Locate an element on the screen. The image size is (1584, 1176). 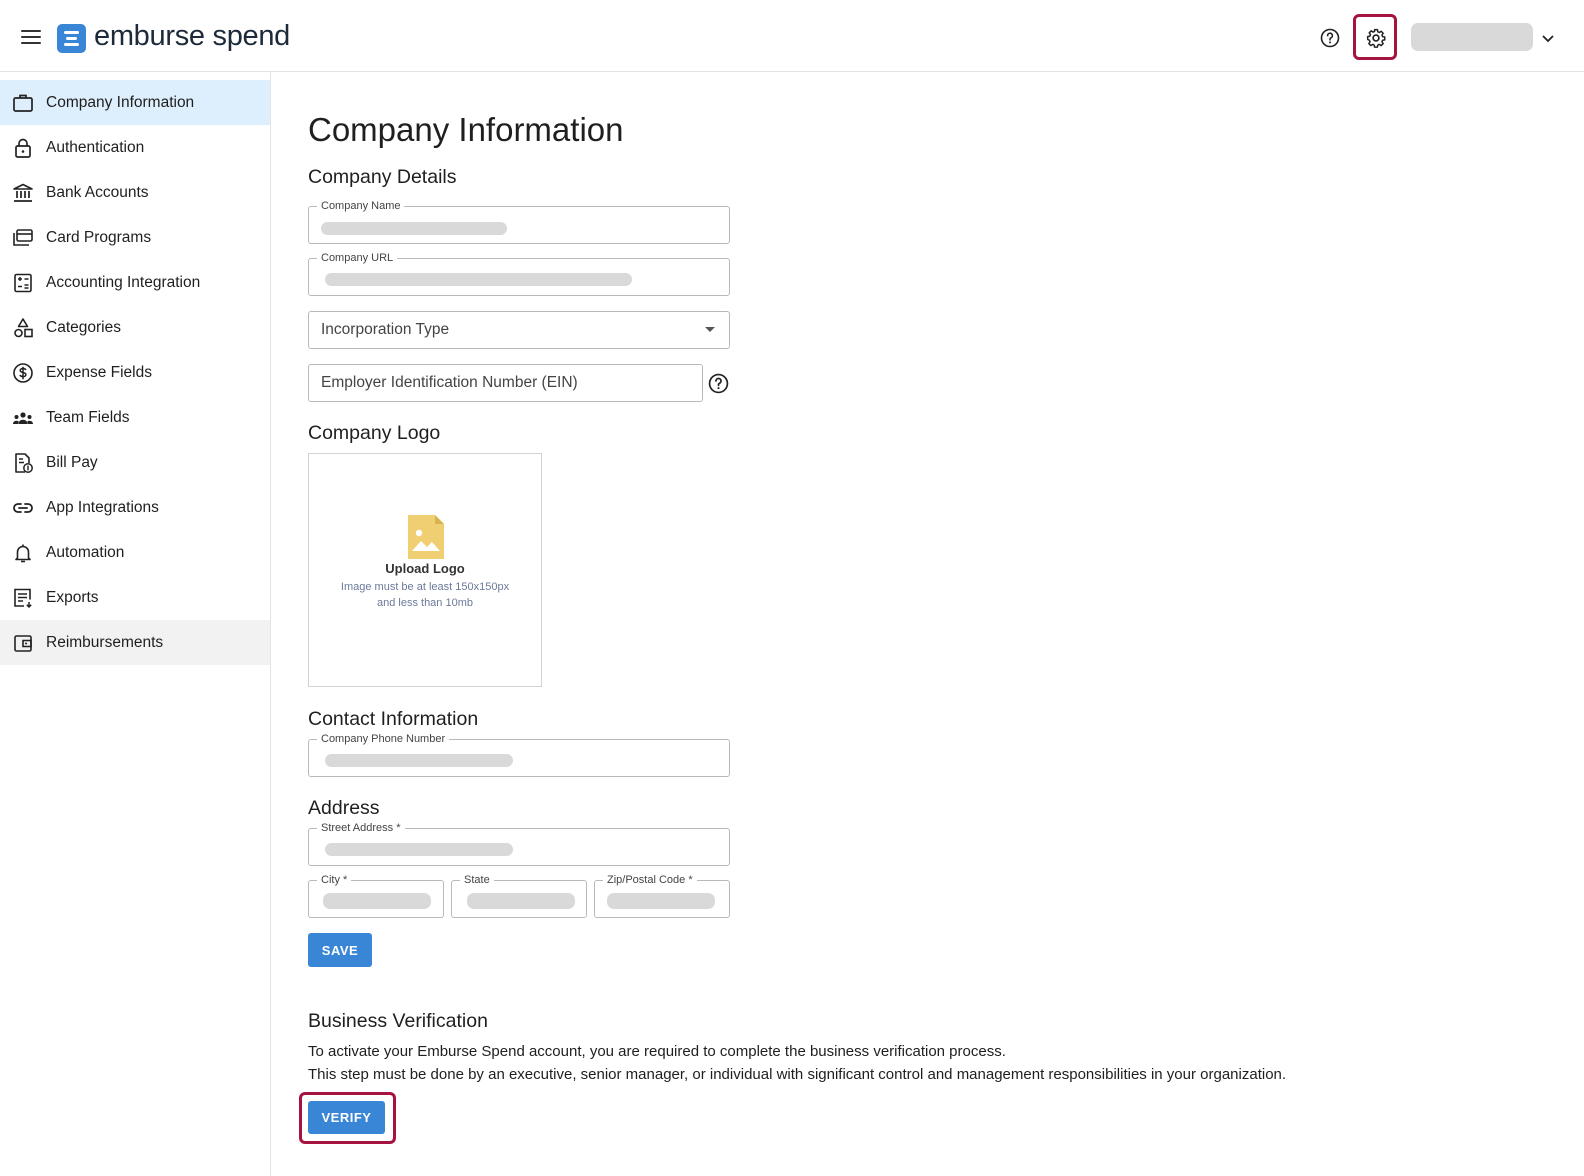
sidebar-item-label: Accounting Integration is located at coordinates (123, 282).